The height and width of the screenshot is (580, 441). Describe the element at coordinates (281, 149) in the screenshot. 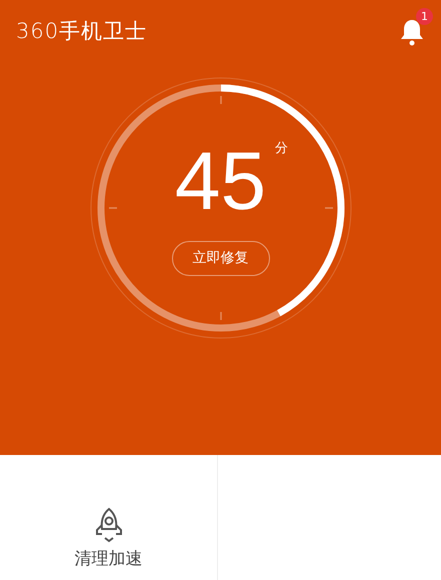

I see `score-unit: 分` at that location.